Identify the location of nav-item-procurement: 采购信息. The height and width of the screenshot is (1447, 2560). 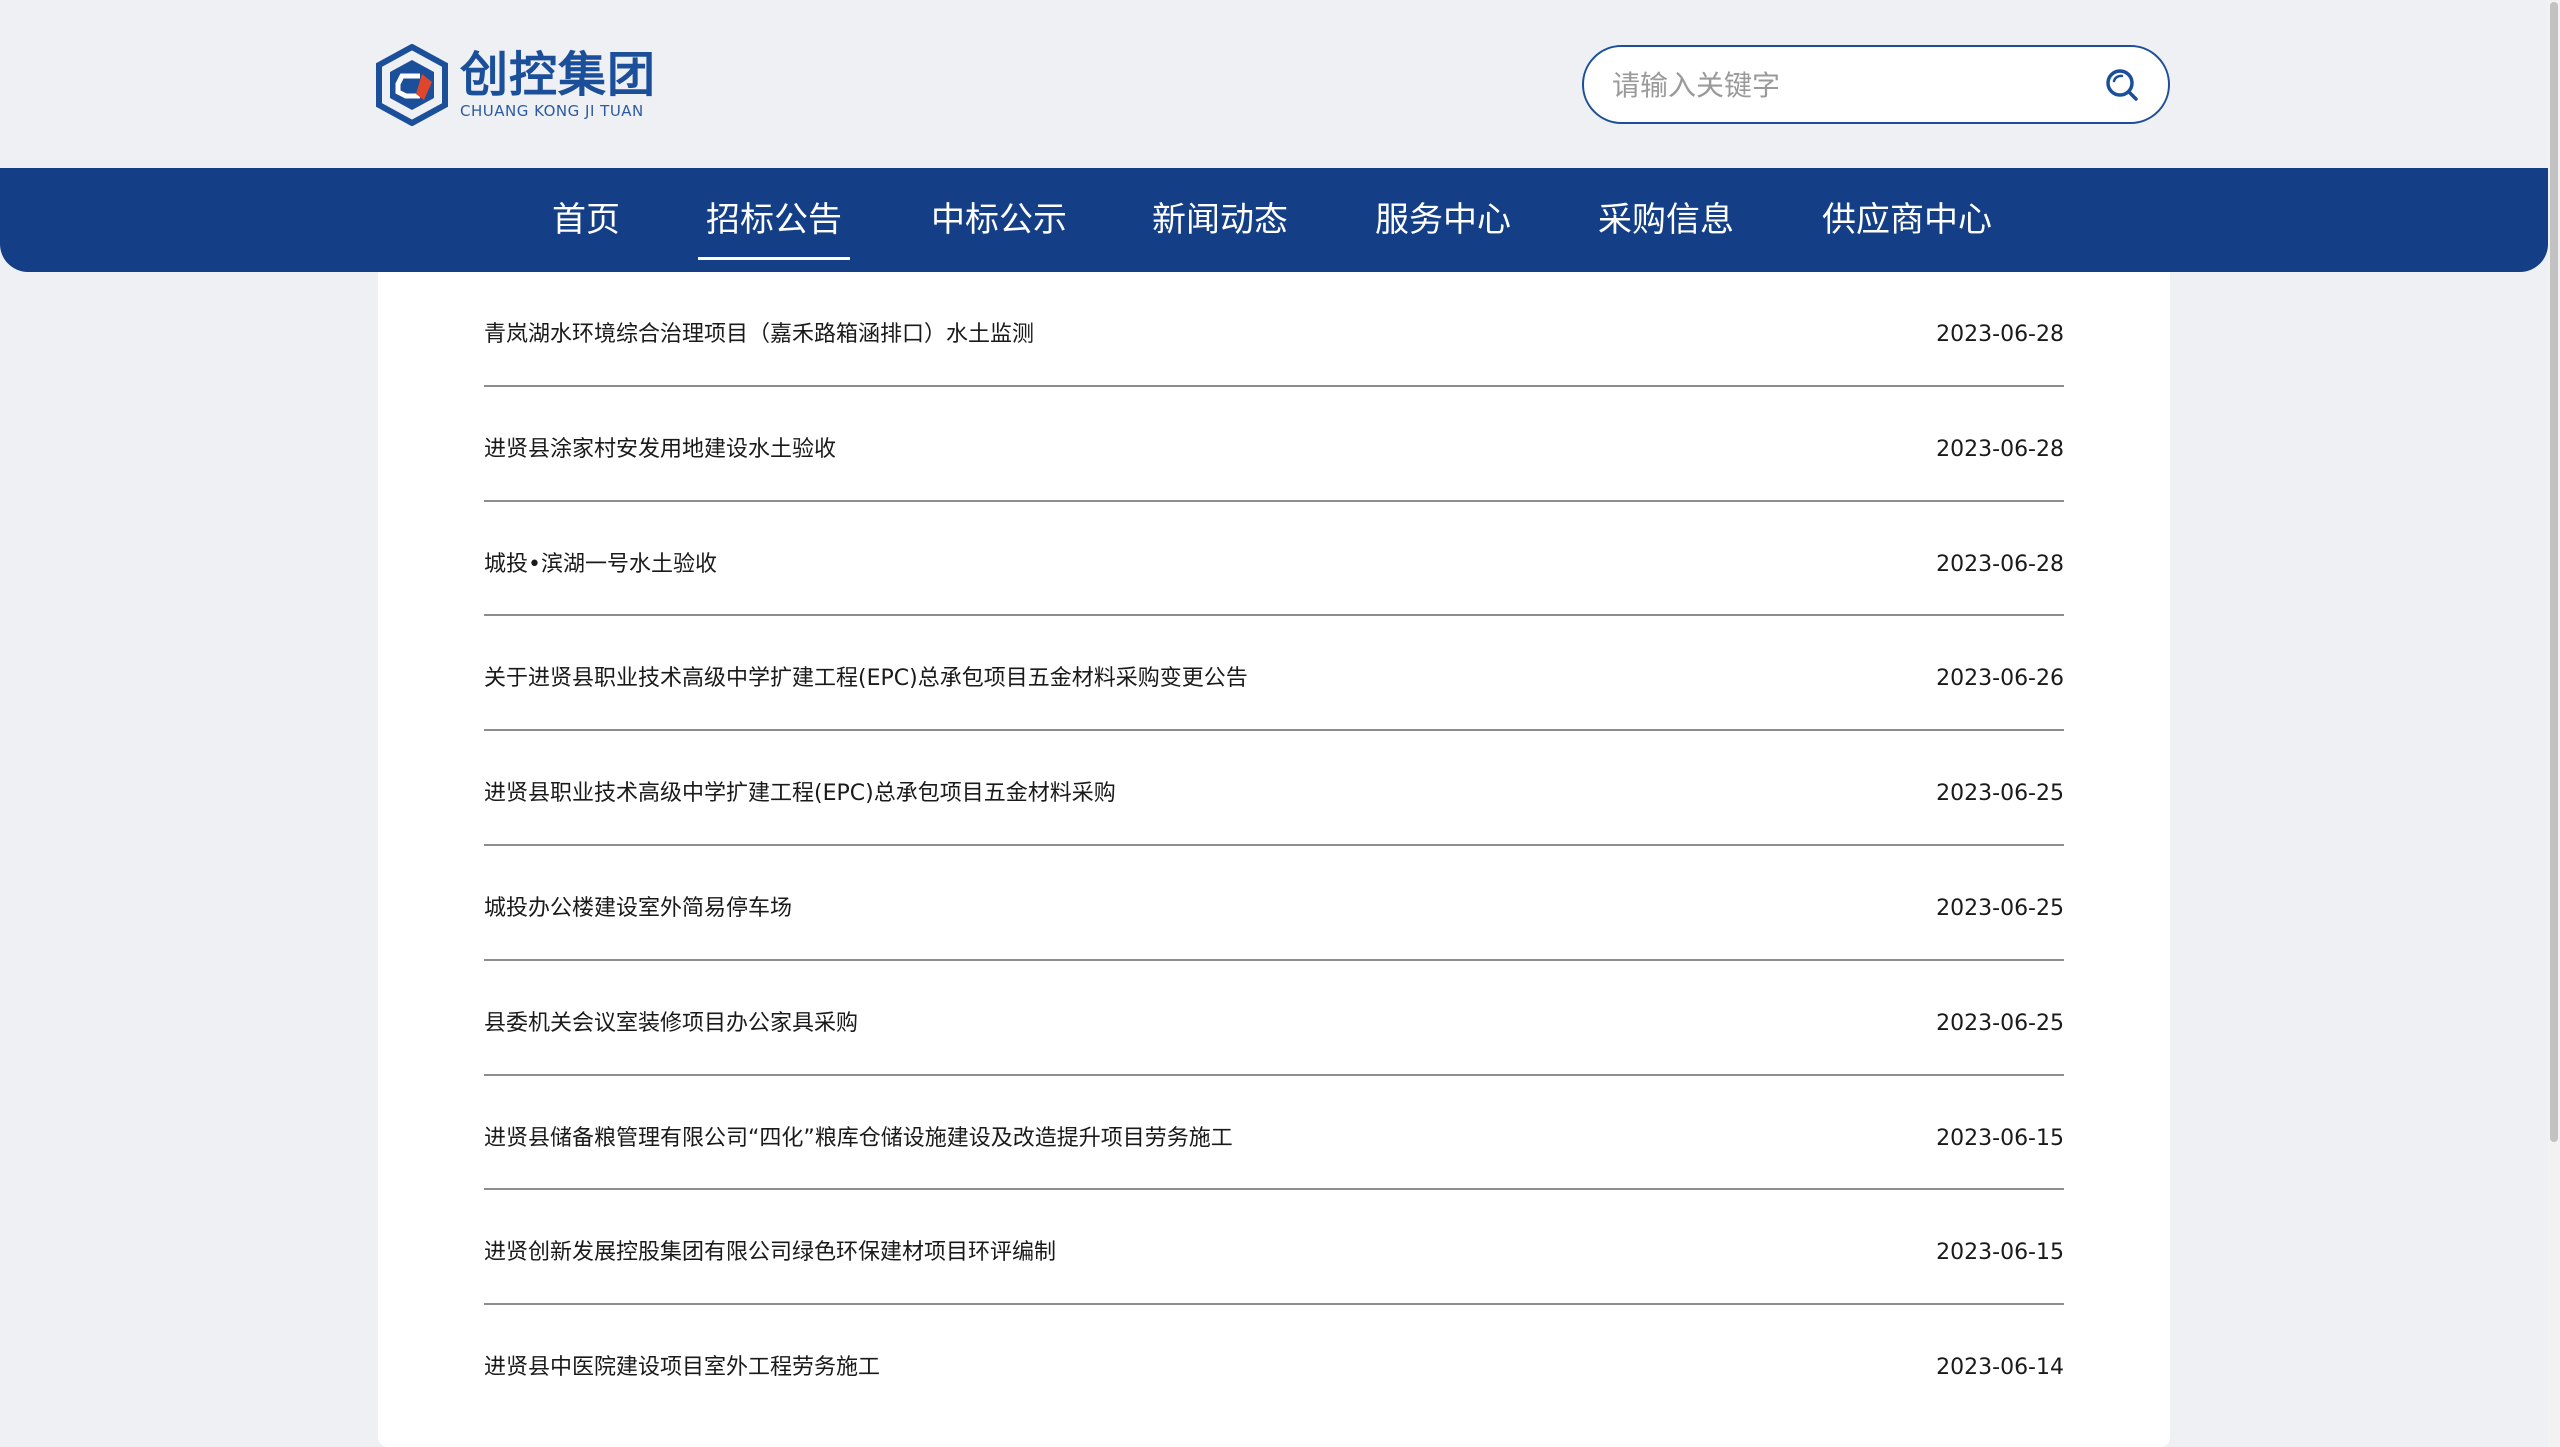
(1666, 220).